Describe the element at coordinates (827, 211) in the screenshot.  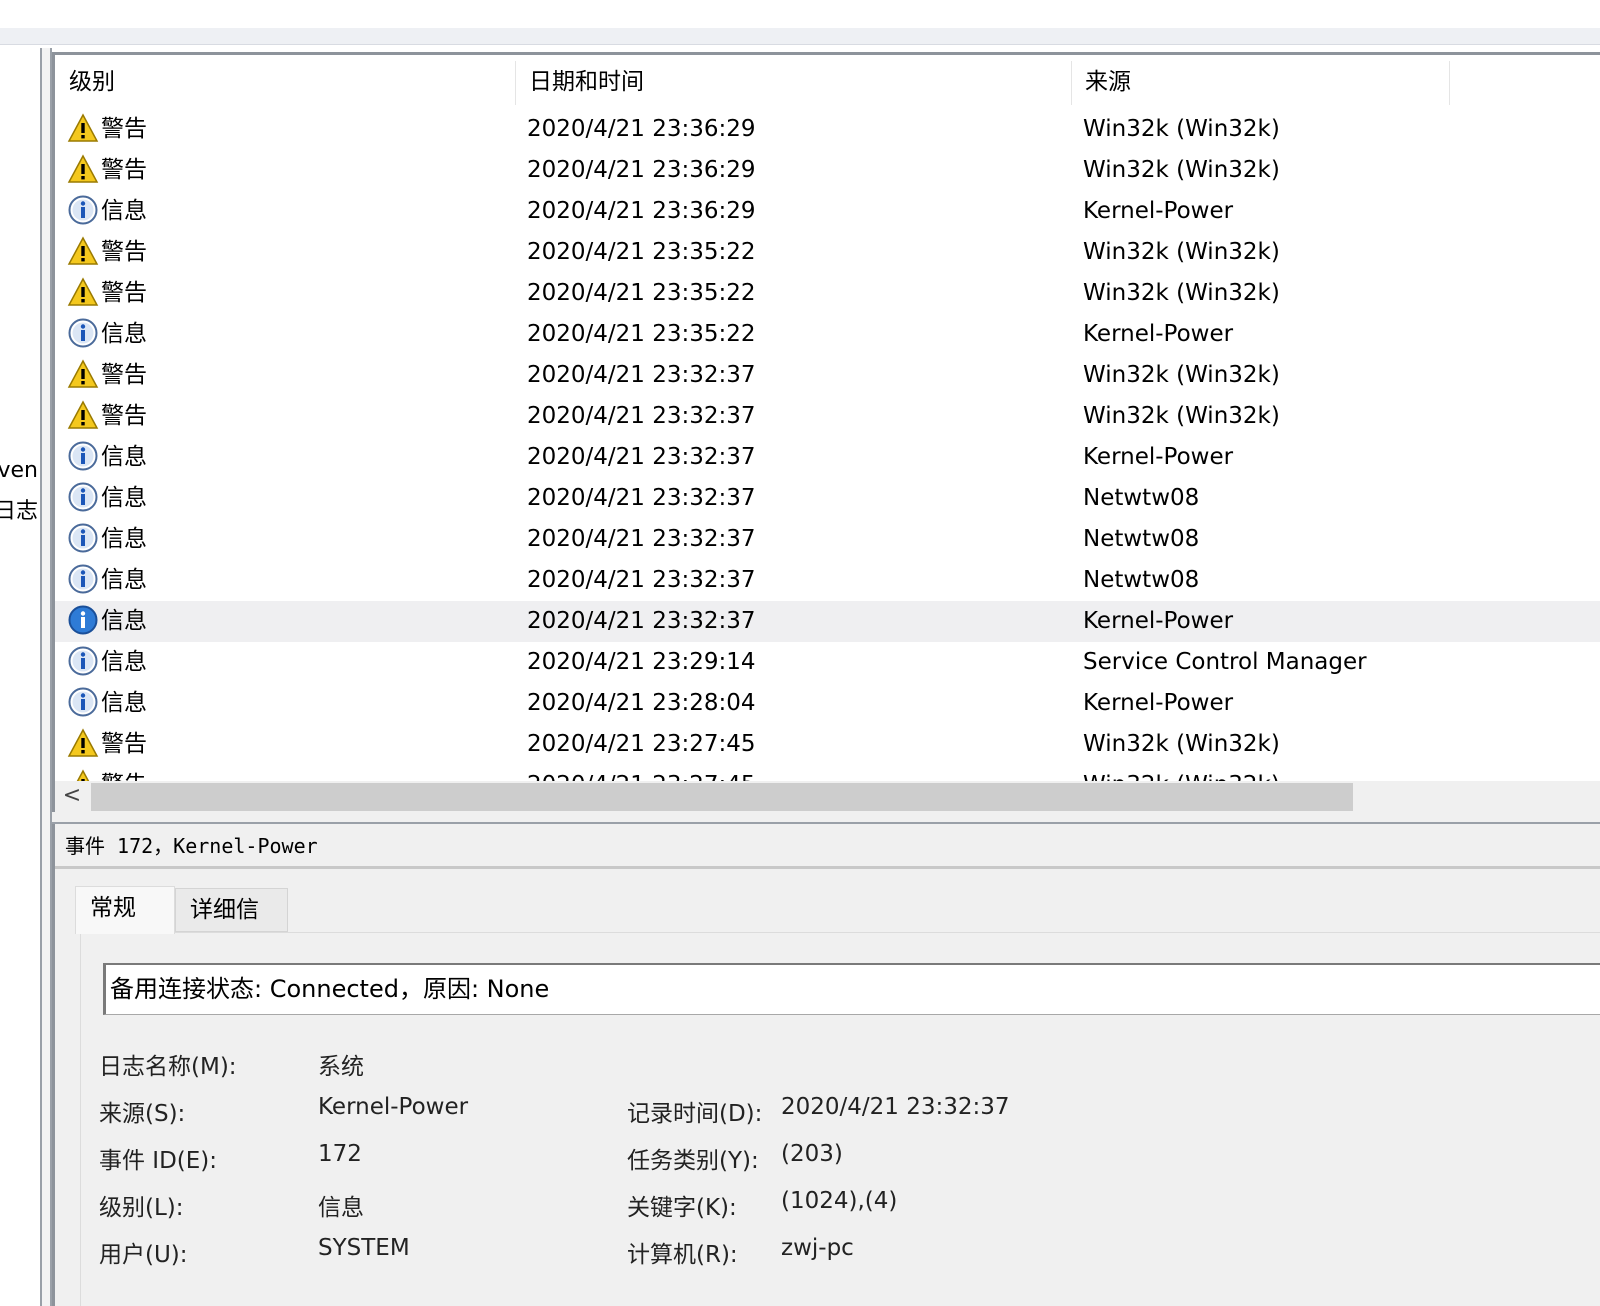
I see `event-row: 信息 2020/4/21 23:36:29 Kernel-Power` at that location.